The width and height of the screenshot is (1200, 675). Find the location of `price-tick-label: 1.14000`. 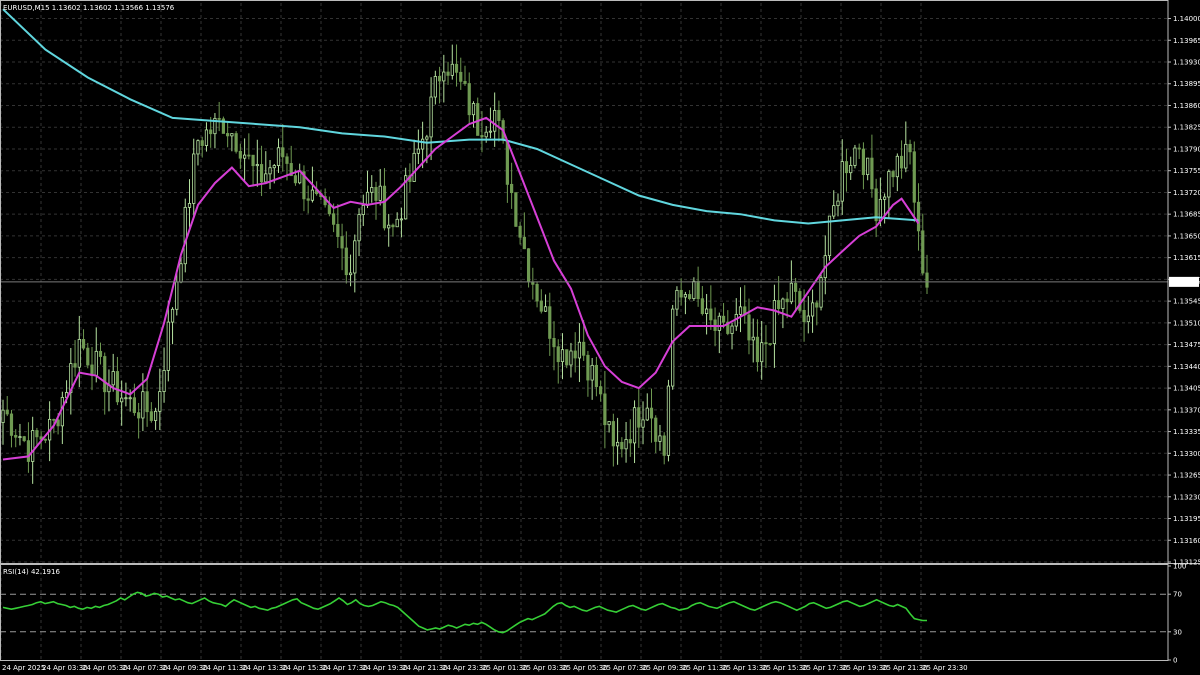

price-tick-label: 1.14000 is located at coordinates (1186, 19).